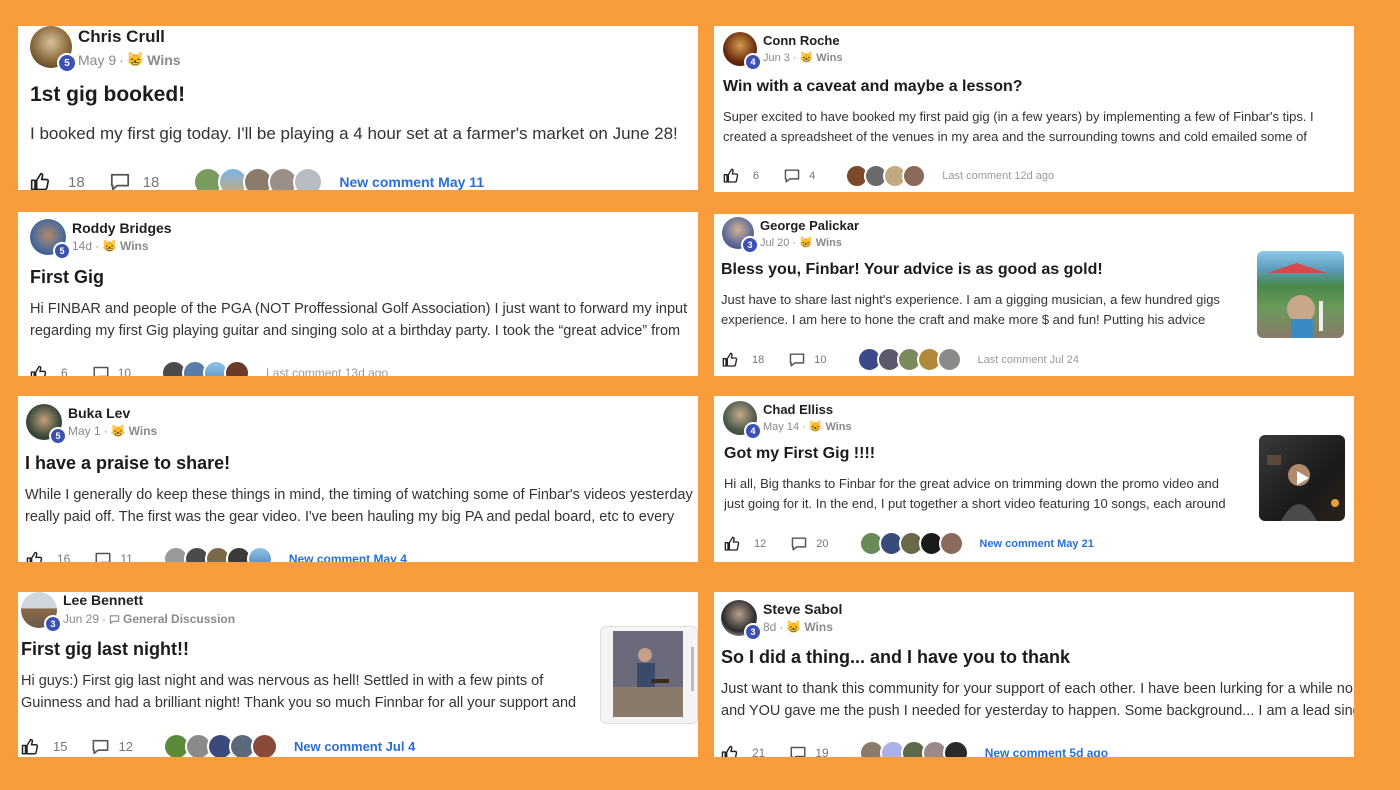  Describe the element at coordinates (820, 359) in the screenshot. I see `comment-count: 10` at that location.